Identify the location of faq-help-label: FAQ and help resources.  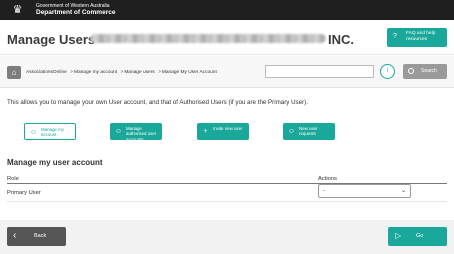
(421, 36).